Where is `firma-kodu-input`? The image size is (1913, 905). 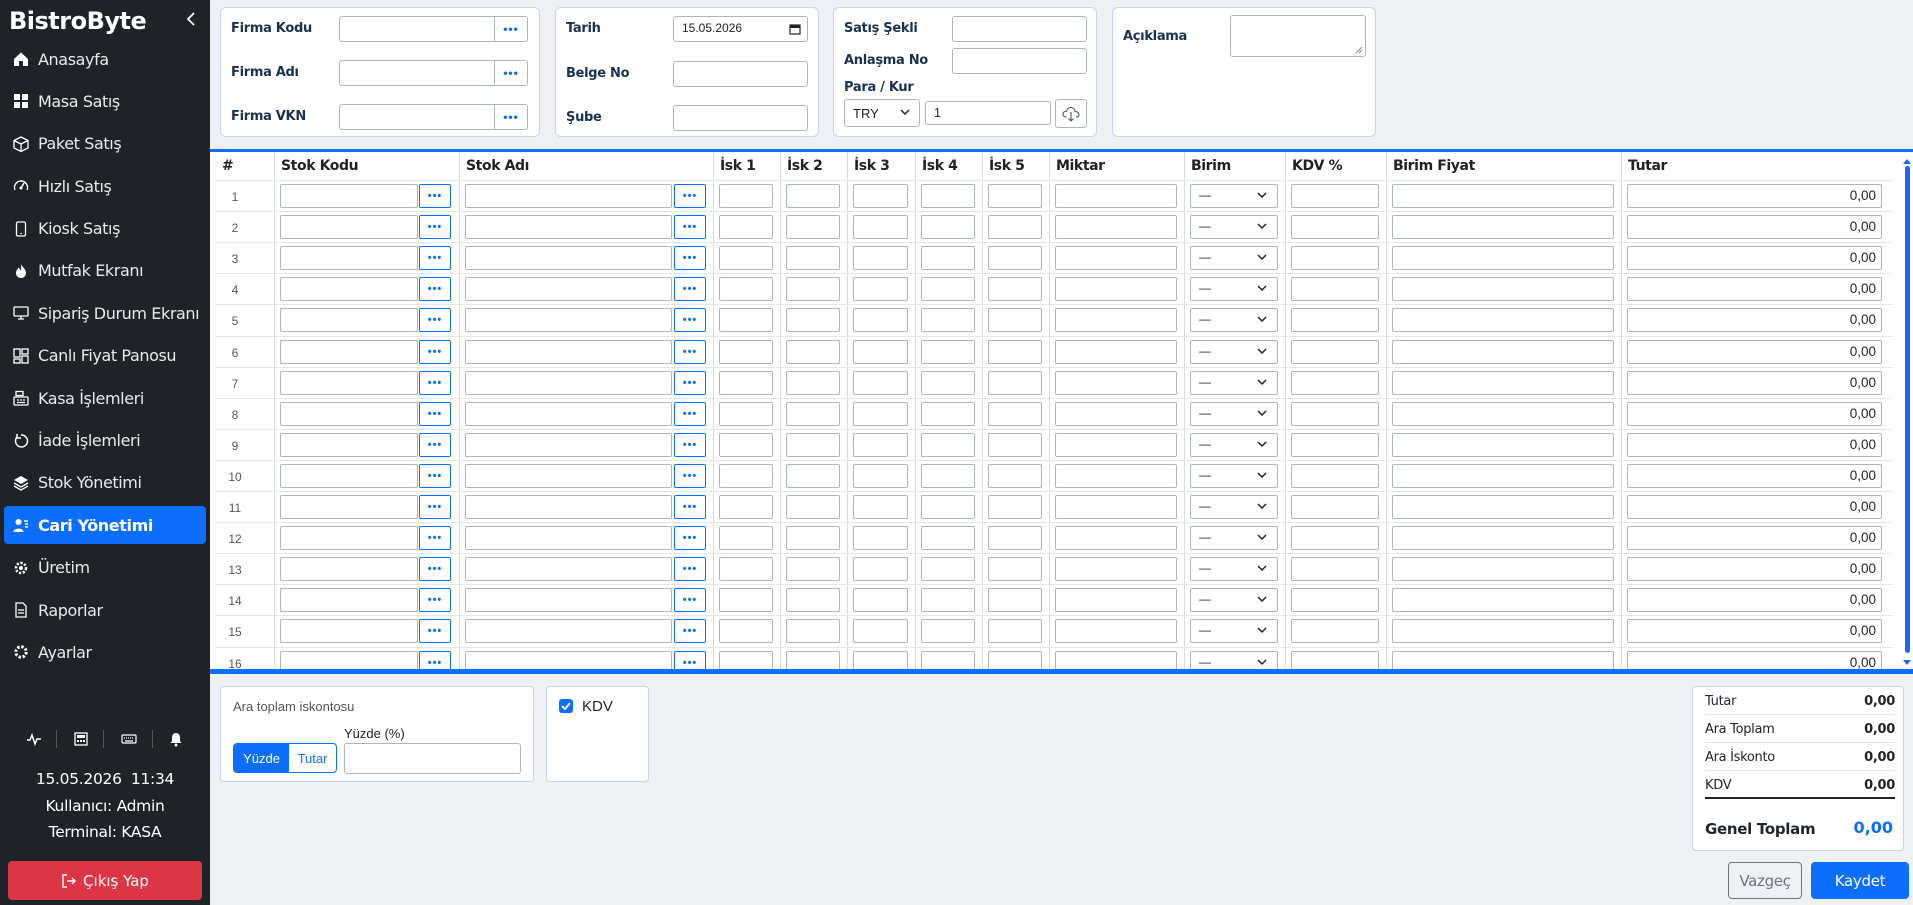 firma-kodu-input is located at coordinates (417, 29).